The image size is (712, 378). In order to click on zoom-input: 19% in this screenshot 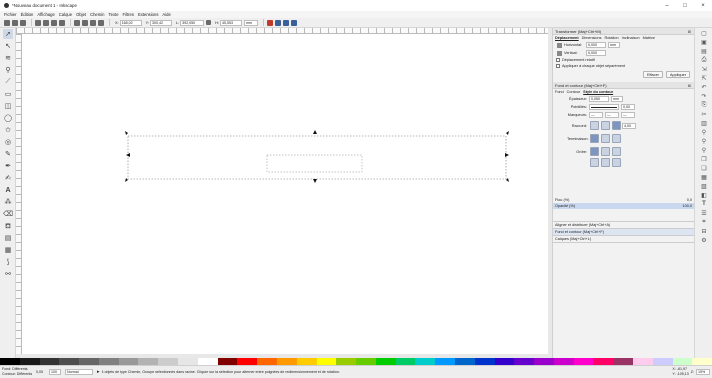, I will do `click(703, 372)`.